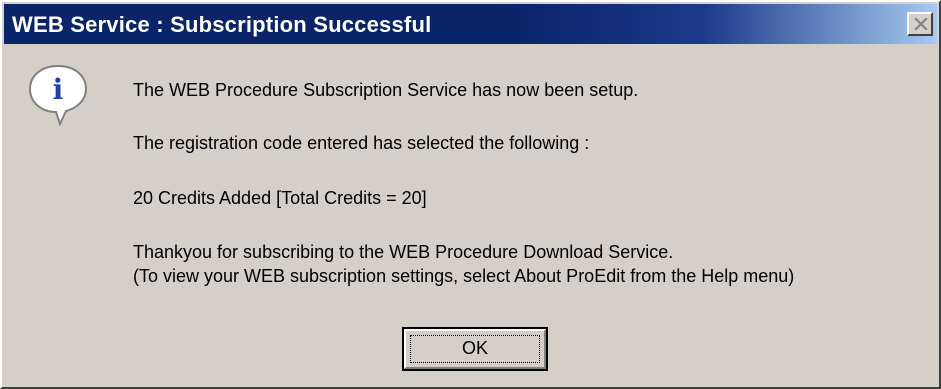 This screenshot has height=389, width=941. What do you see at coordinates (470, 24) in the screenshot?
I see `title-bar: WEB Service : Subscription Successful` at bounding box center [470, 24].